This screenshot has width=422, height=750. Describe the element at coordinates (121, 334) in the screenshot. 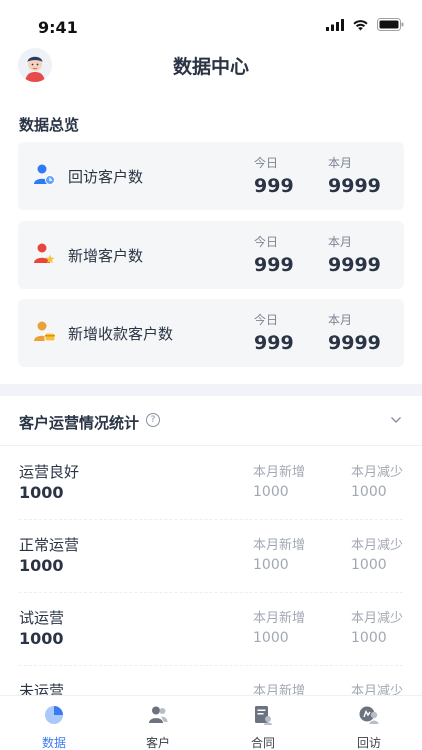

I see `card-label: 新增收款客户数` at that location.